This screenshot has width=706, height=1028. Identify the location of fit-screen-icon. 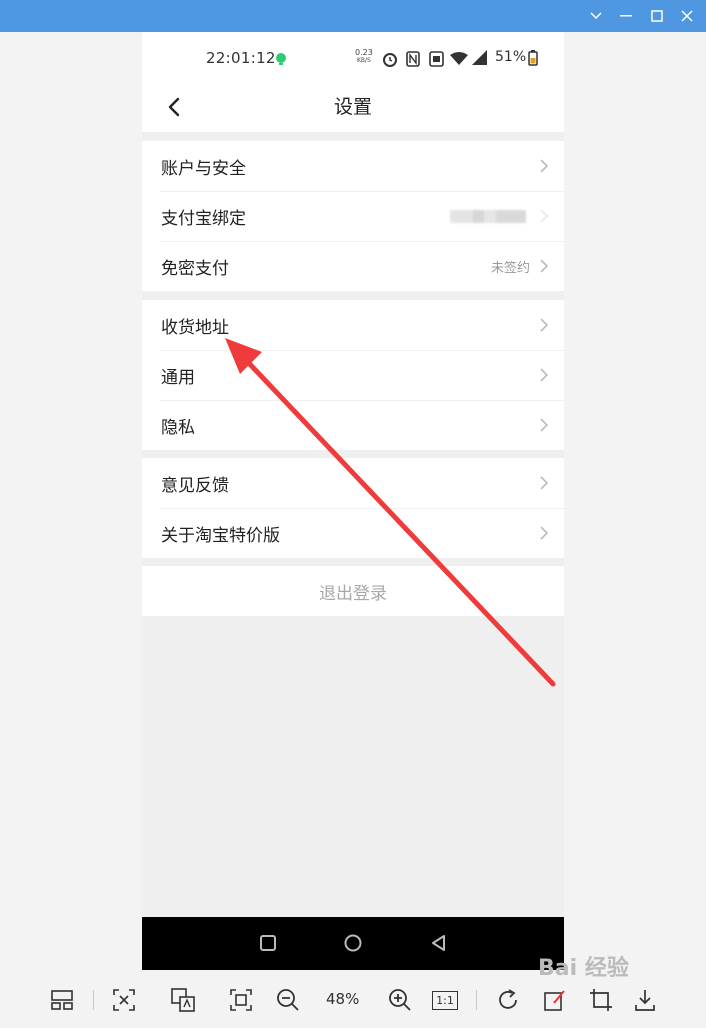
(241, 1000).